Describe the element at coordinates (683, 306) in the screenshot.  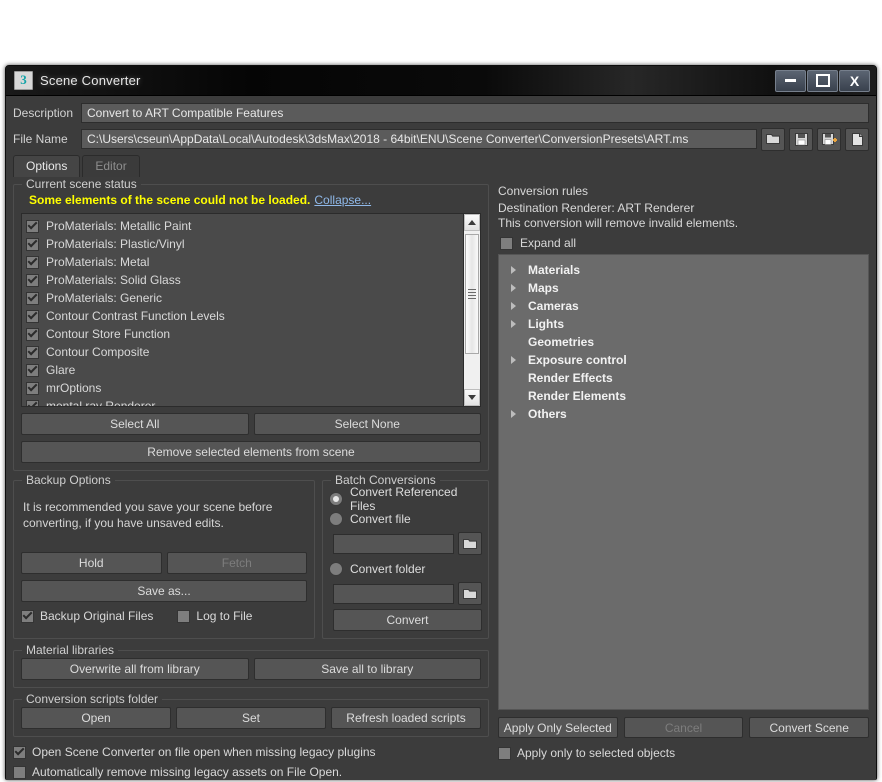
I see `tree-item-cameras: Cameras` at that location.